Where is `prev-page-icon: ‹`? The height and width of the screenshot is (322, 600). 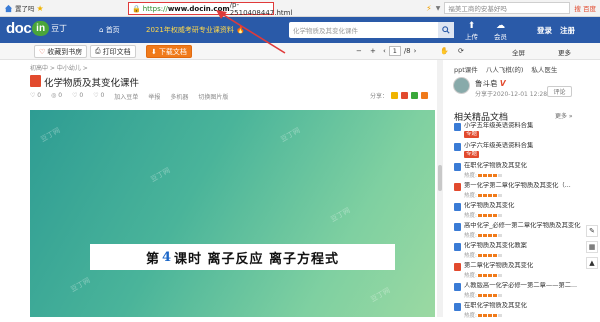
prev-page-icon: ‹ is located at coordinates (384, 51).